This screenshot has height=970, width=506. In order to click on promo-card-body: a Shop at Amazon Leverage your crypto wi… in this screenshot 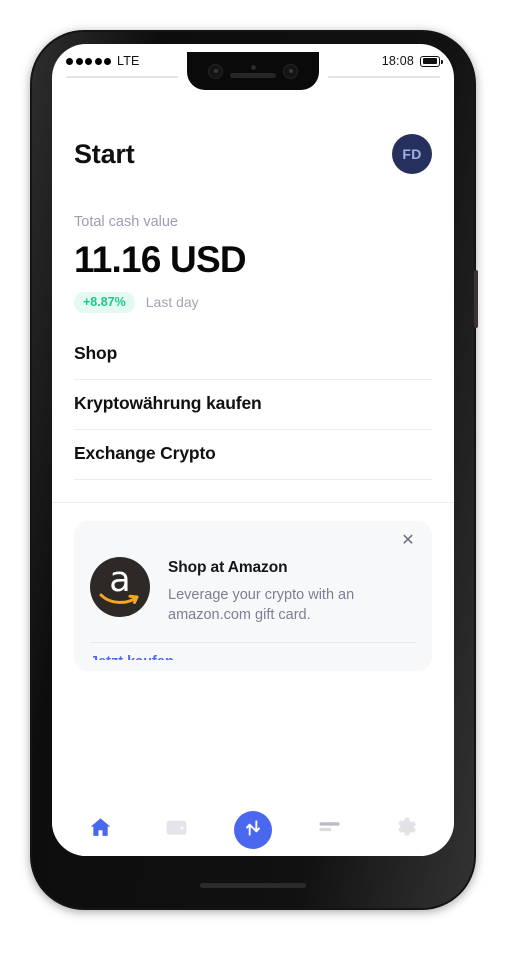, I will do `click(253, 580)`.